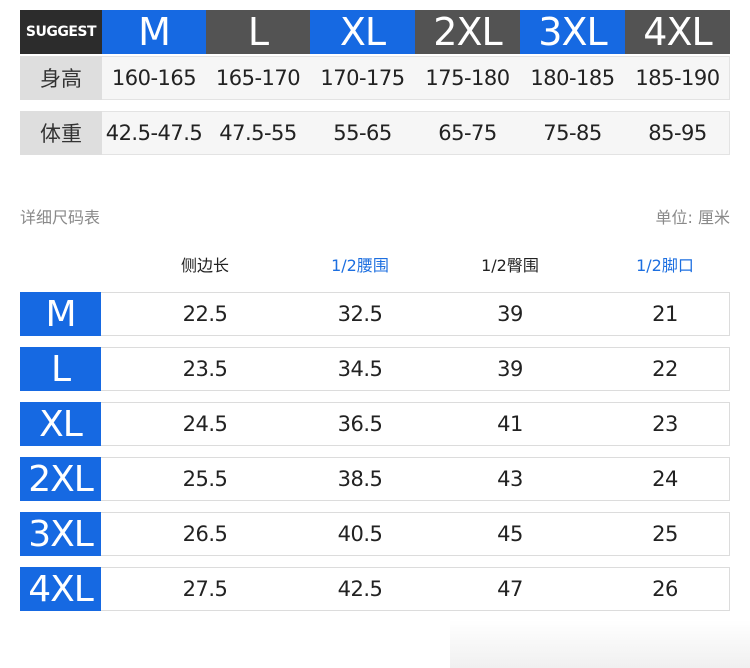  I want to click on table-cell: 32.5, so click(360, 314).